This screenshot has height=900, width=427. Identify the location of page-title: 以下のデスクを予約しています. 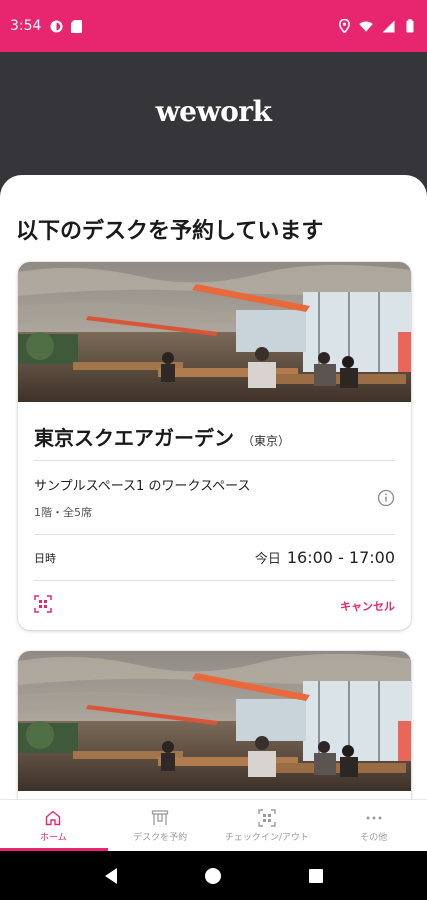
(170, 231).